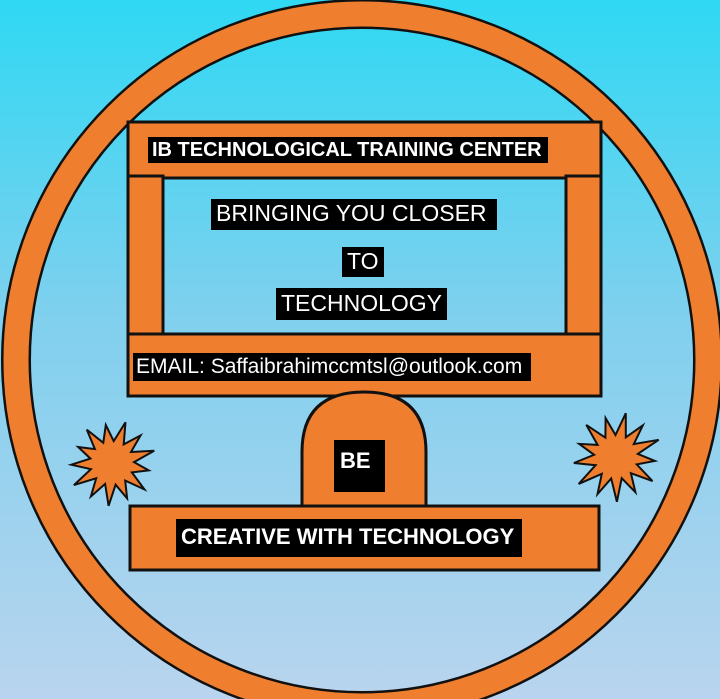  Describe the element at coordinates (359, 466) in the screenshot. I see `be-label: BE` at that location.